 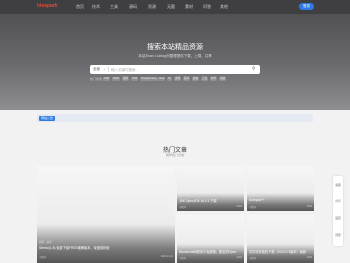 What do you see at coordinates (47, 6) in the screenshot?
I see `site-logo: Ideapark` at bounding box center [47, 6].